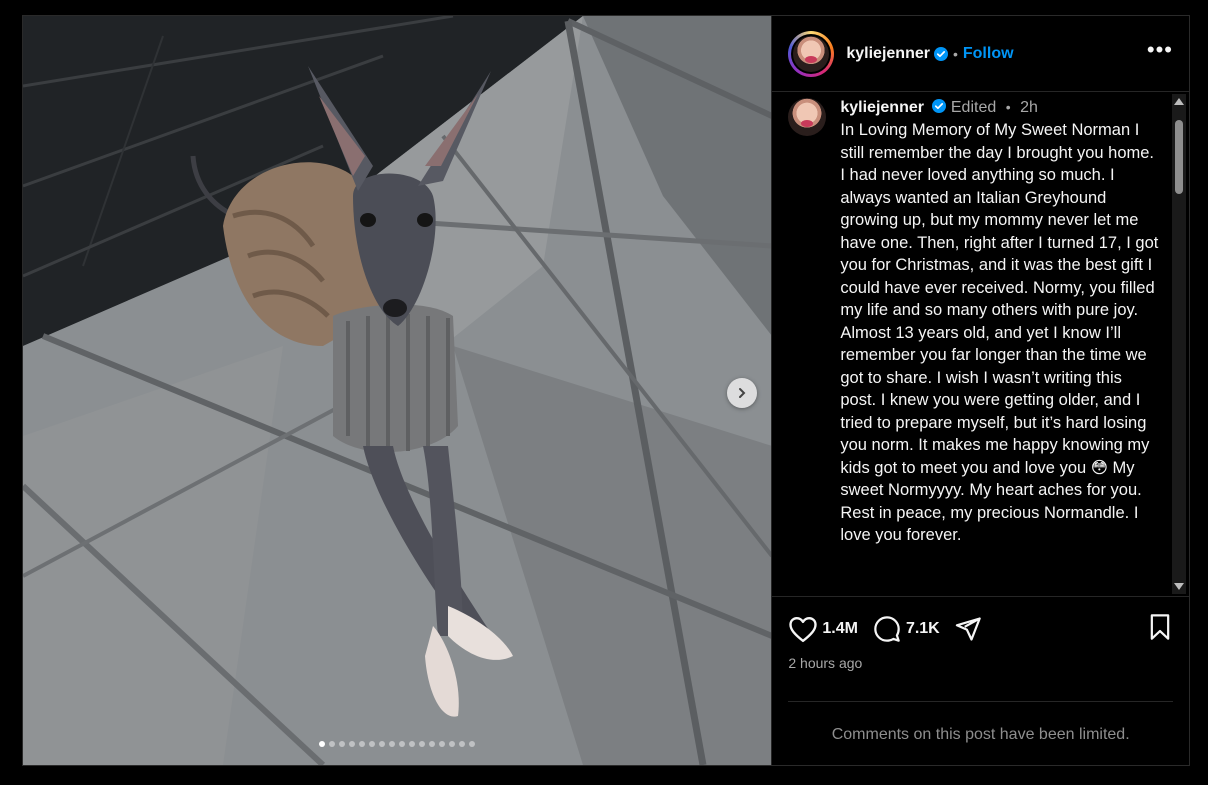  What do you see at coordinates (980, 701) in the screenshot?
I see `divider` at bounding box center [980, 701].